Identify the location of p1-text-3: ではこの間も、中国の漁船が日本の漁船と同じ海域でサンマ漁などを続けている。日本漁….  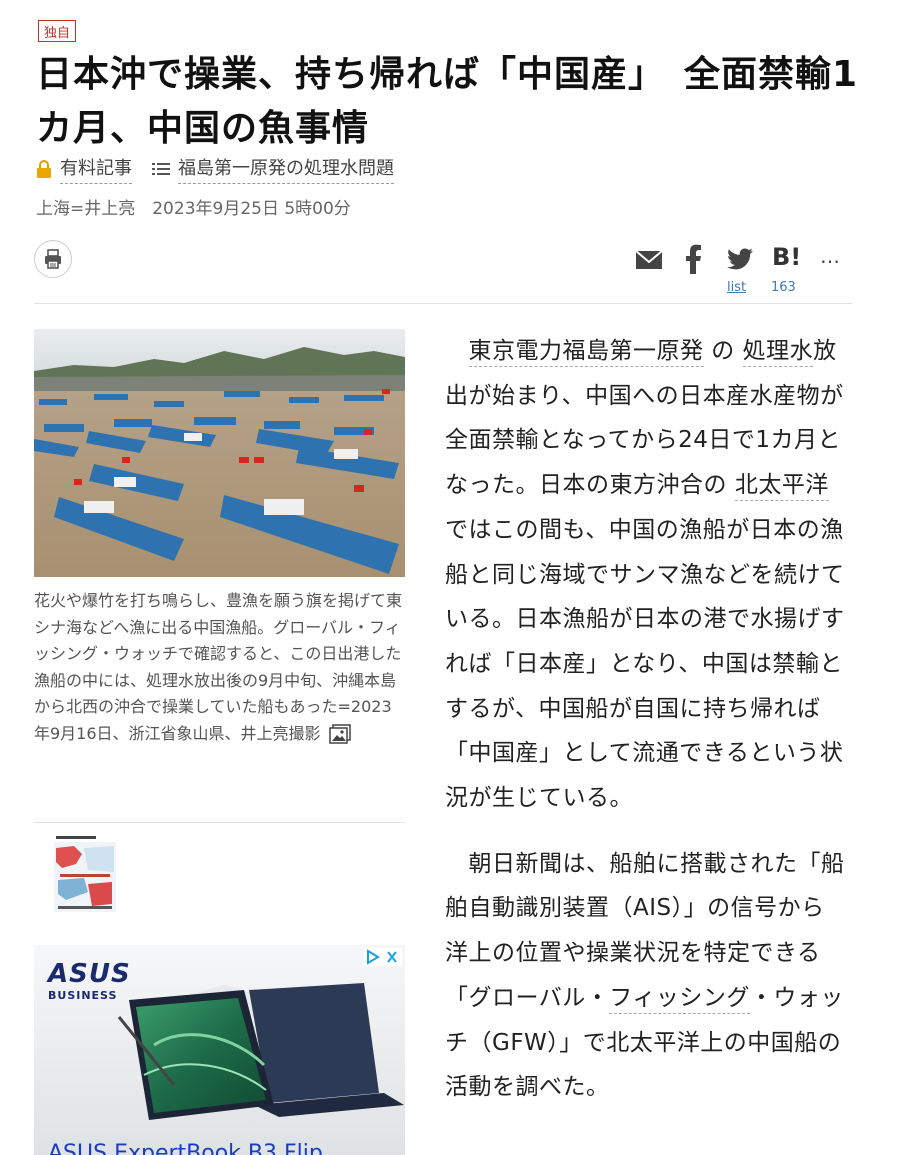
(645, 664).